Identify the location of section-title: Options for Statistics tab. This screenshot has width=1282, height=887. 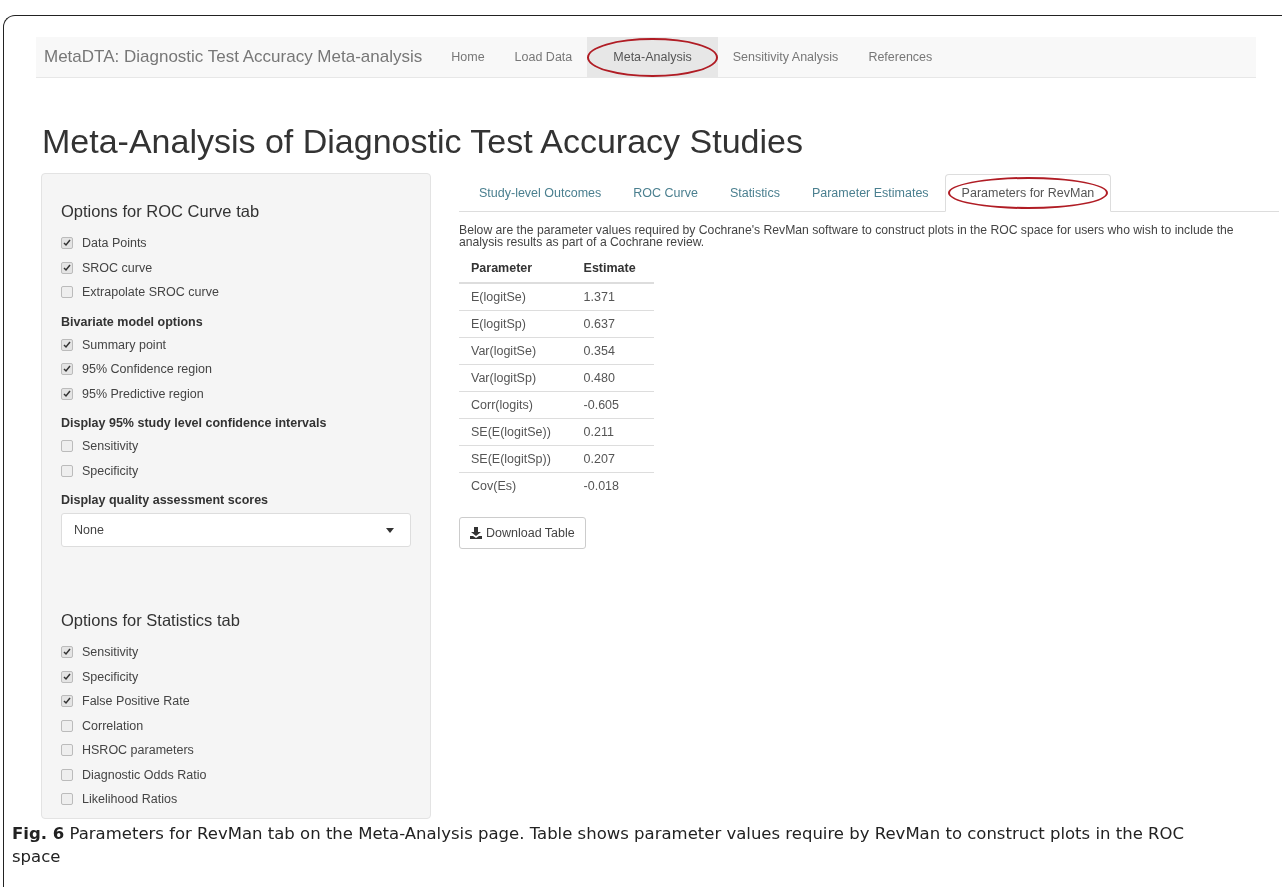
(151, 620).